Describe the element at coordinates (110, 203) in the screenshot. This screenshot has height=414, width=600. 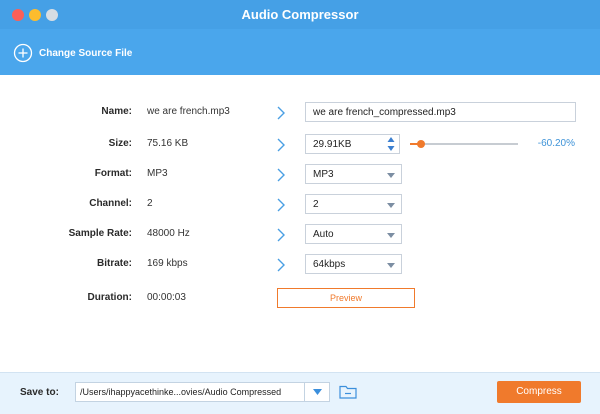
I see `channel-label: Channel:` at that location.